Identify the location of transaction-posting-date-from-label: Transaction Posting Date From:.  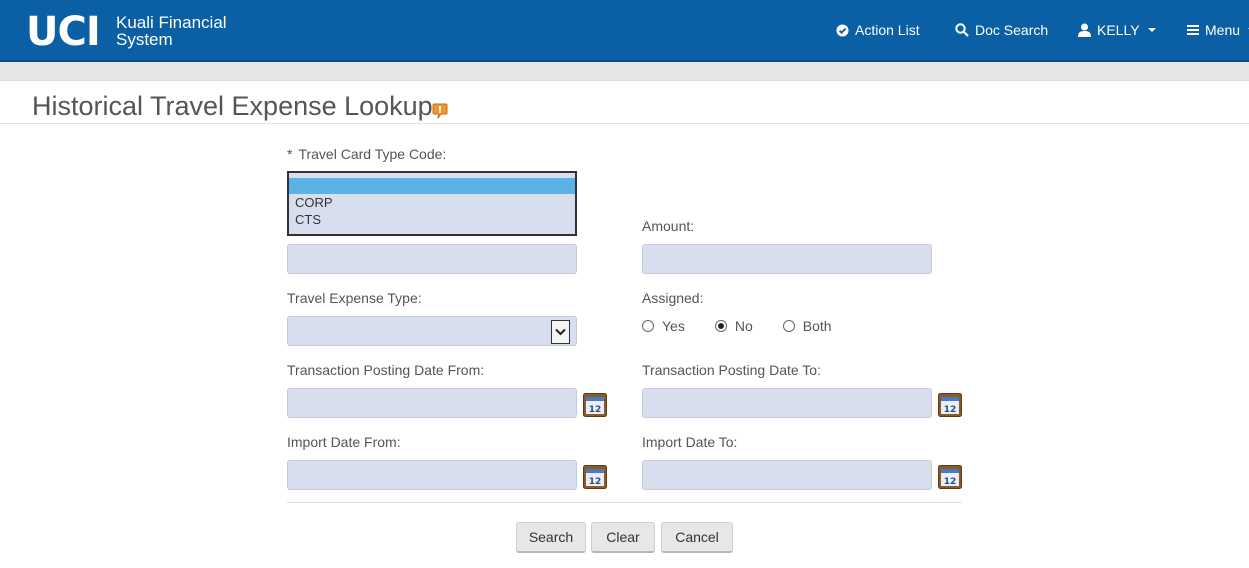
(386, 370).